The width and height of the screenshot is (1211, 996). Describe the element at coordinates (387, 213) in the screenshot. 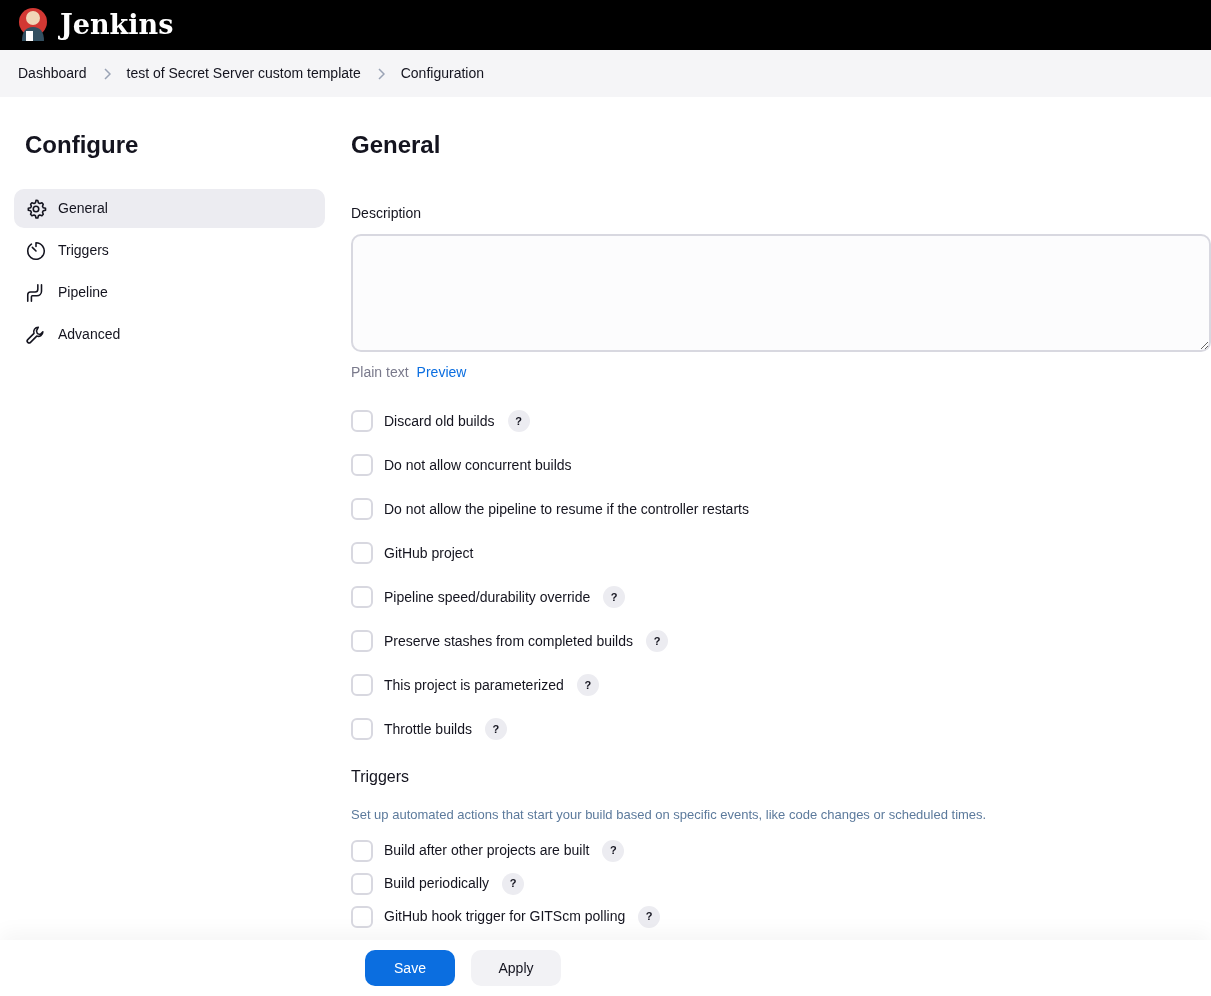

I see `description-label: Description` at that location.